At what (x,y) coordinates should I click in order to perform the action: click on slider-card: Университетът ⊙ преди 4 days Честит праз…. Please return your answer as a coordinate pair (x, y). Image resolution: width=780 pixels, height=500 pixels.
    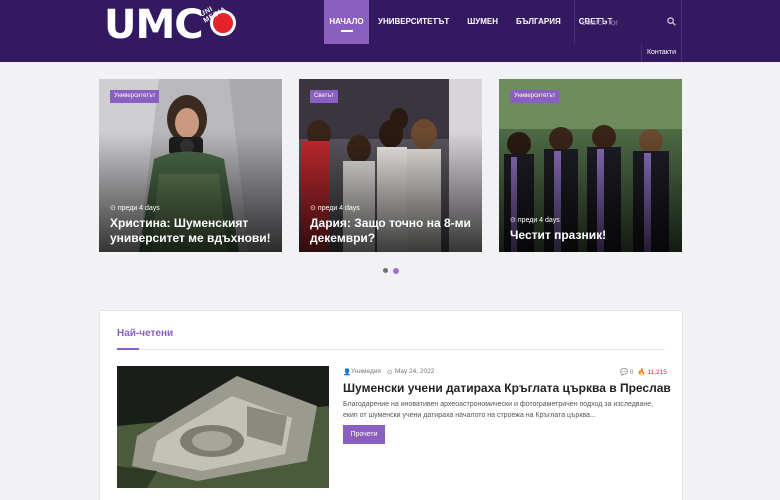
    Looking at the image, I should click on (590, 165).